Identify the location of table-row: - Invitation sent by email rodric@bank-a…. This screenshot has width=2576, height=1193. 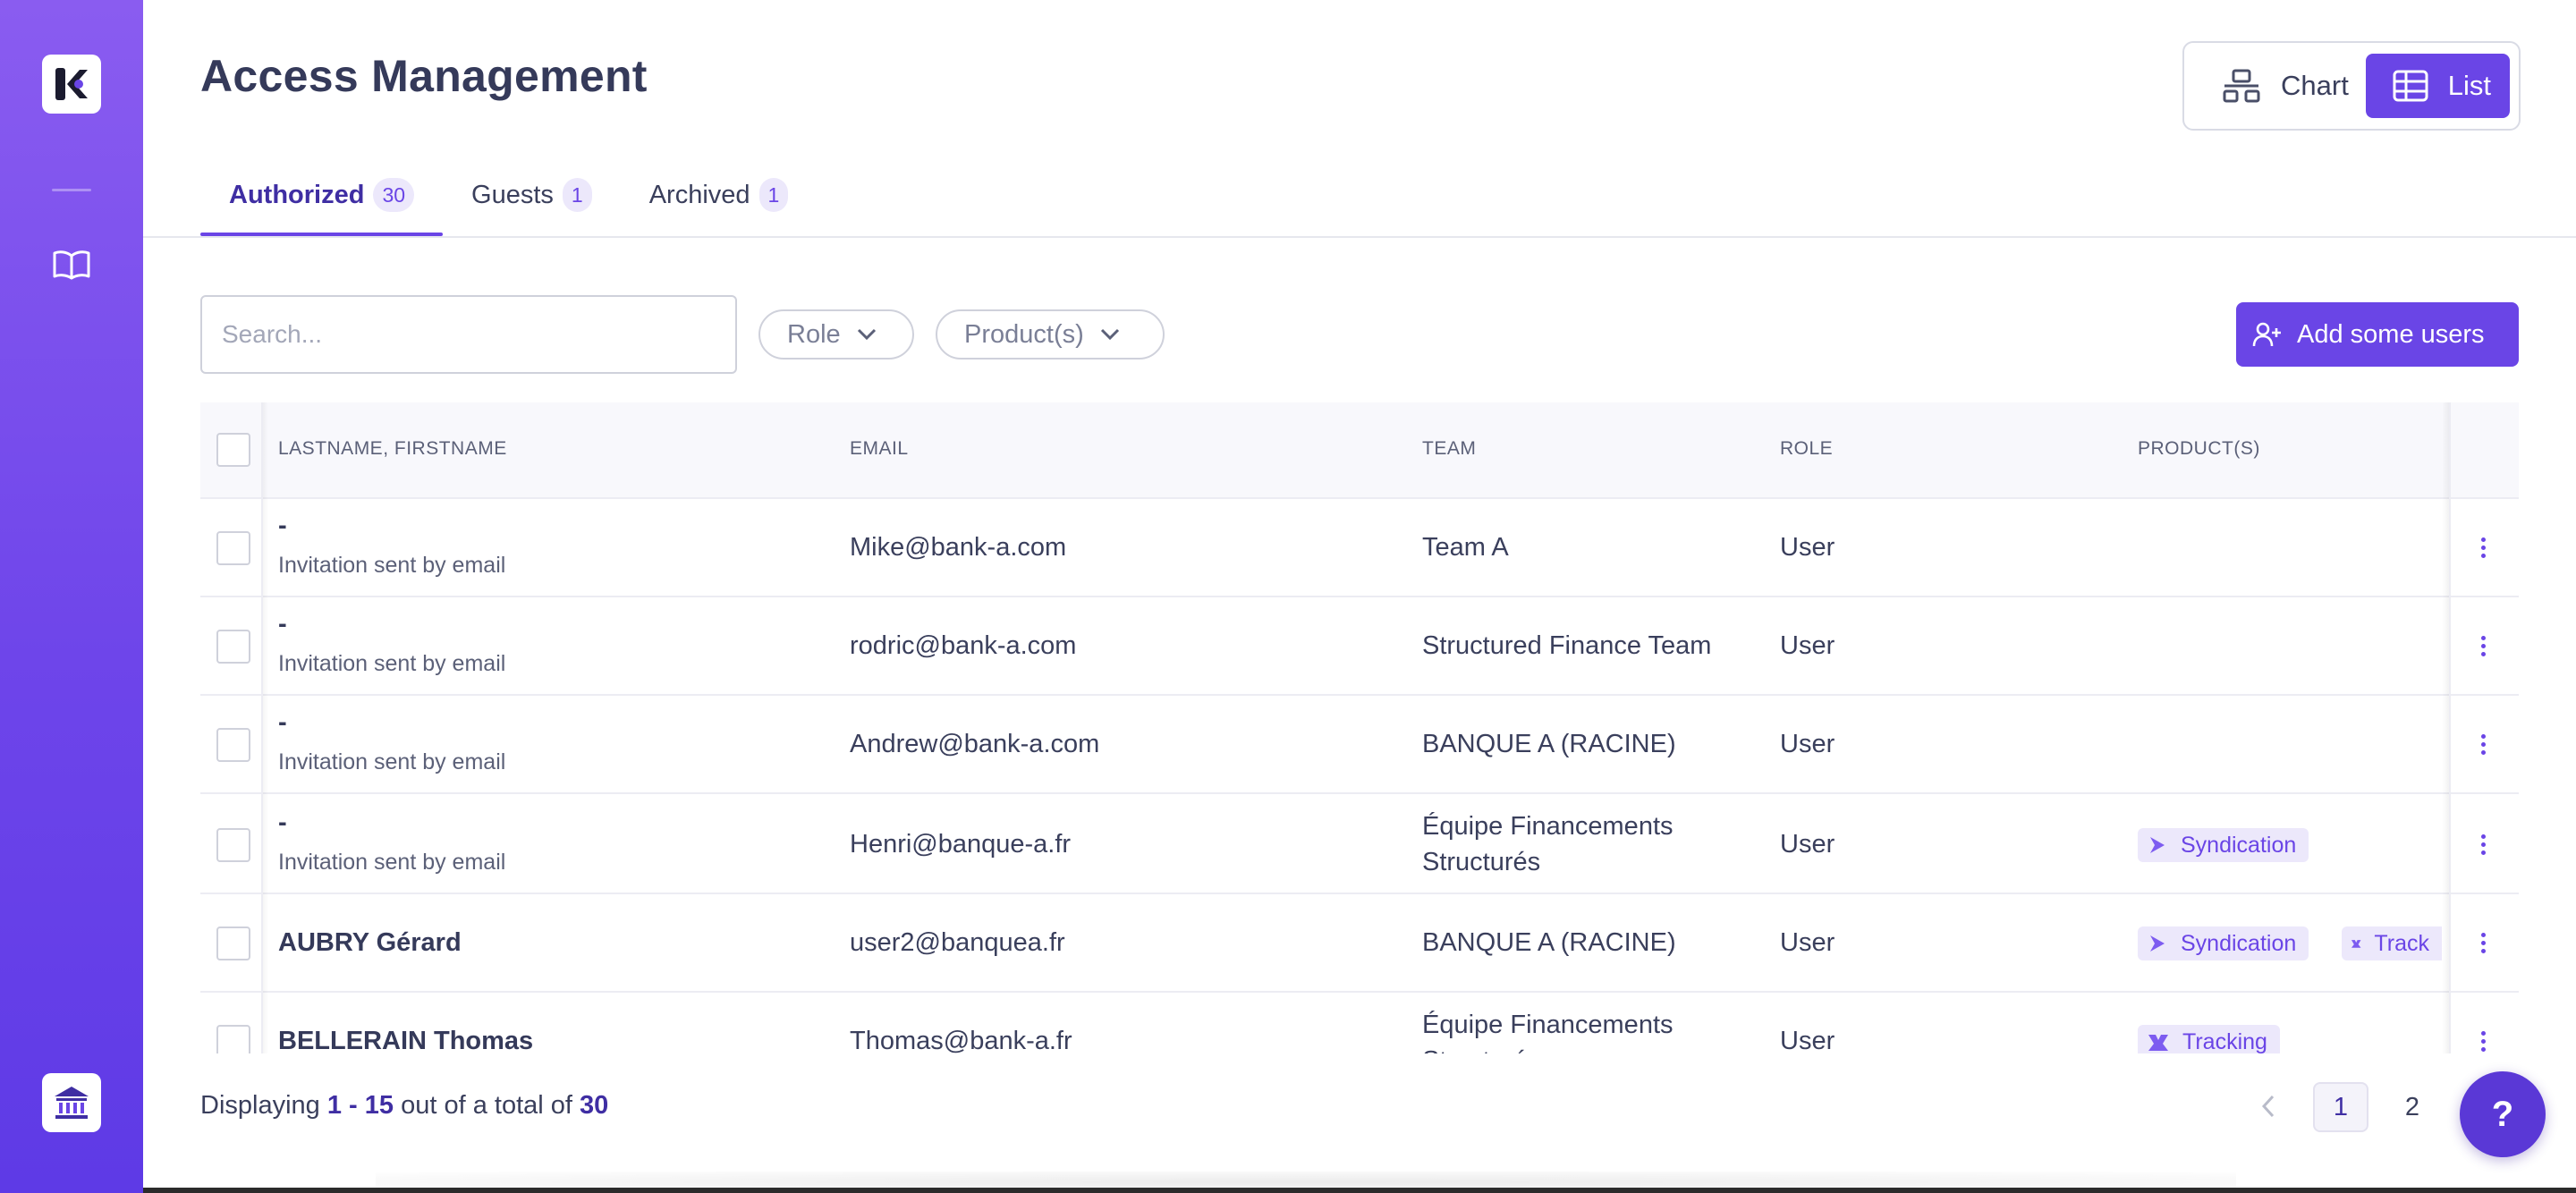
(1359, 646).